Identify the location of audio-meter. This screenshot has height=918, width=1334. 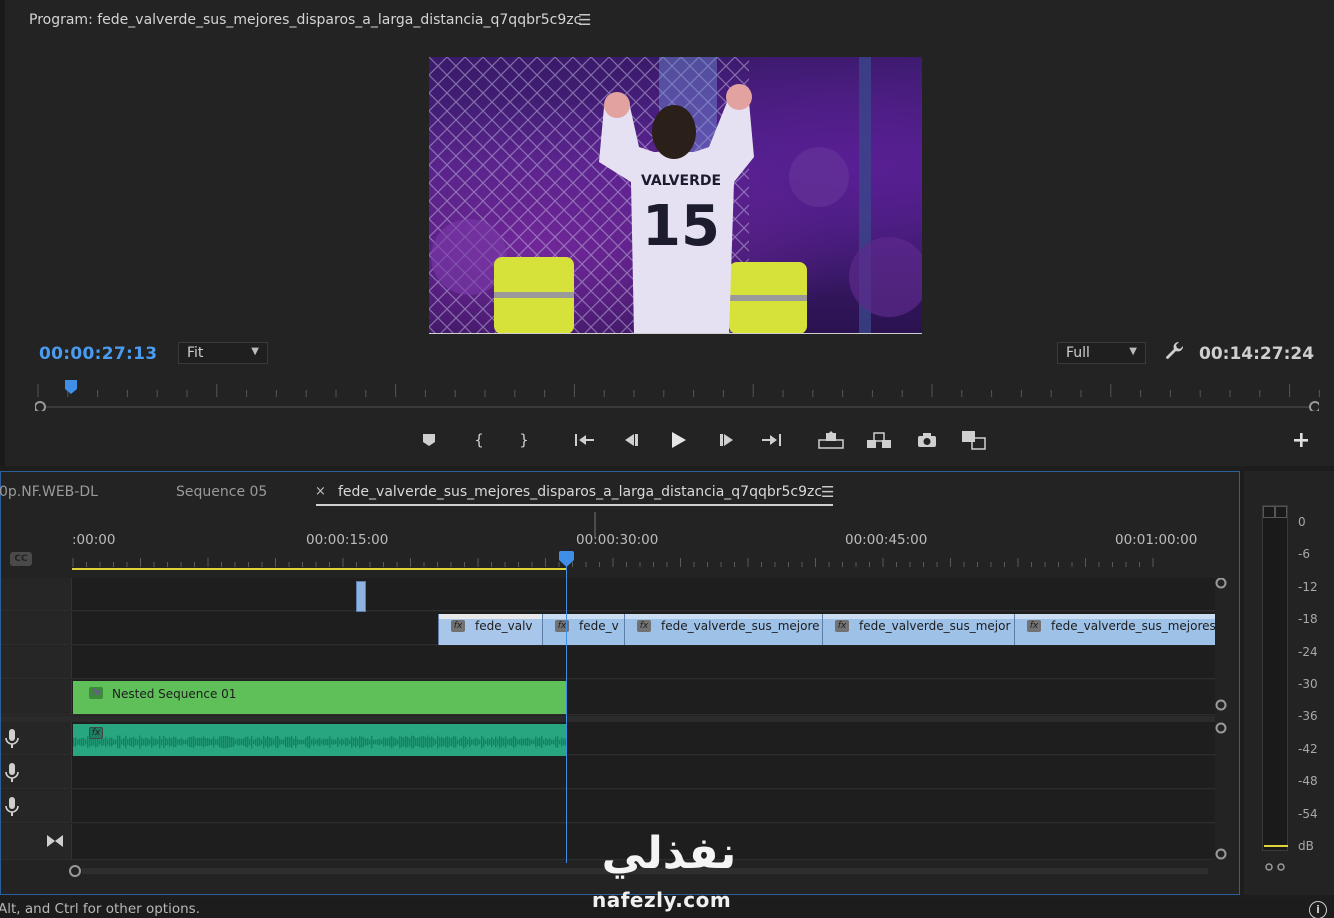
(1275, 678).